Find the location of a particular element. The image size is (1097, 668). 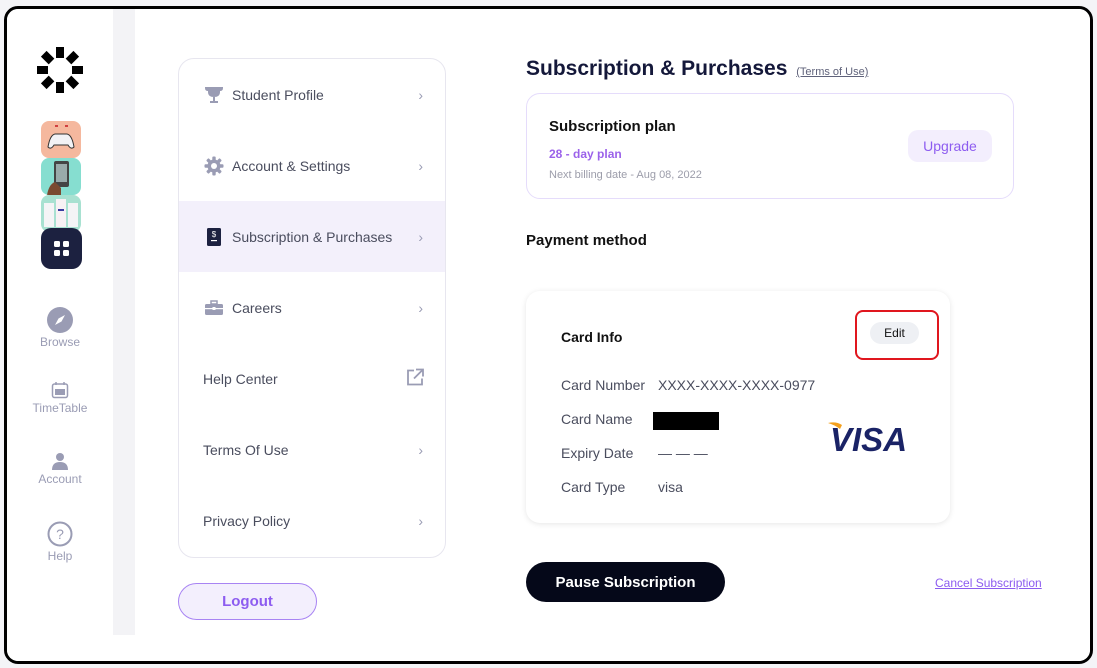

menu-item-subscription-purchases: $ Subscription & Purchases › is located at coordinates (312, 236).